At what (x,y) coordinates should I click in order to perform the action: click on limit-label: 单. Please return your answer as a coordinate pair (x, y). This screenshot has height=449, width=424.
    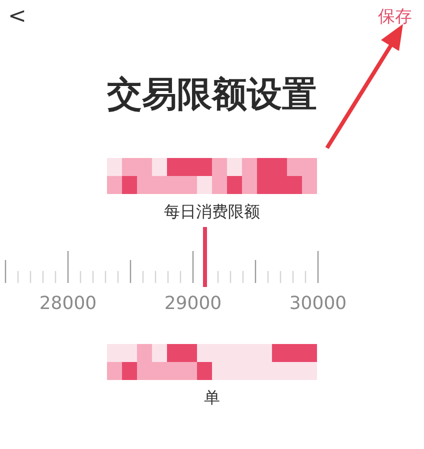
    Looking at the image, I should click on (212, 398).